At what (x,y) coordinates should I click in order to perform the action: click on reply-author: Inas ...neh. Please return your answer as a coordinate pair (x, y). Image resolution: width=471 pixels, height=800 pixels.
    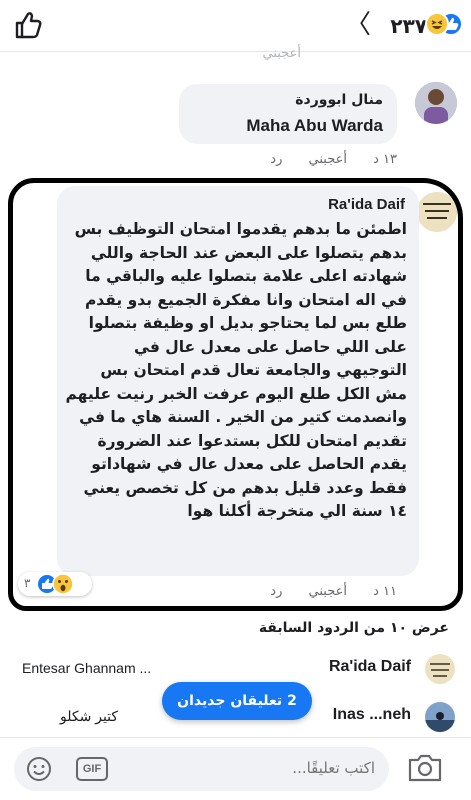
    Looking at the image, I should click on (372, 715).